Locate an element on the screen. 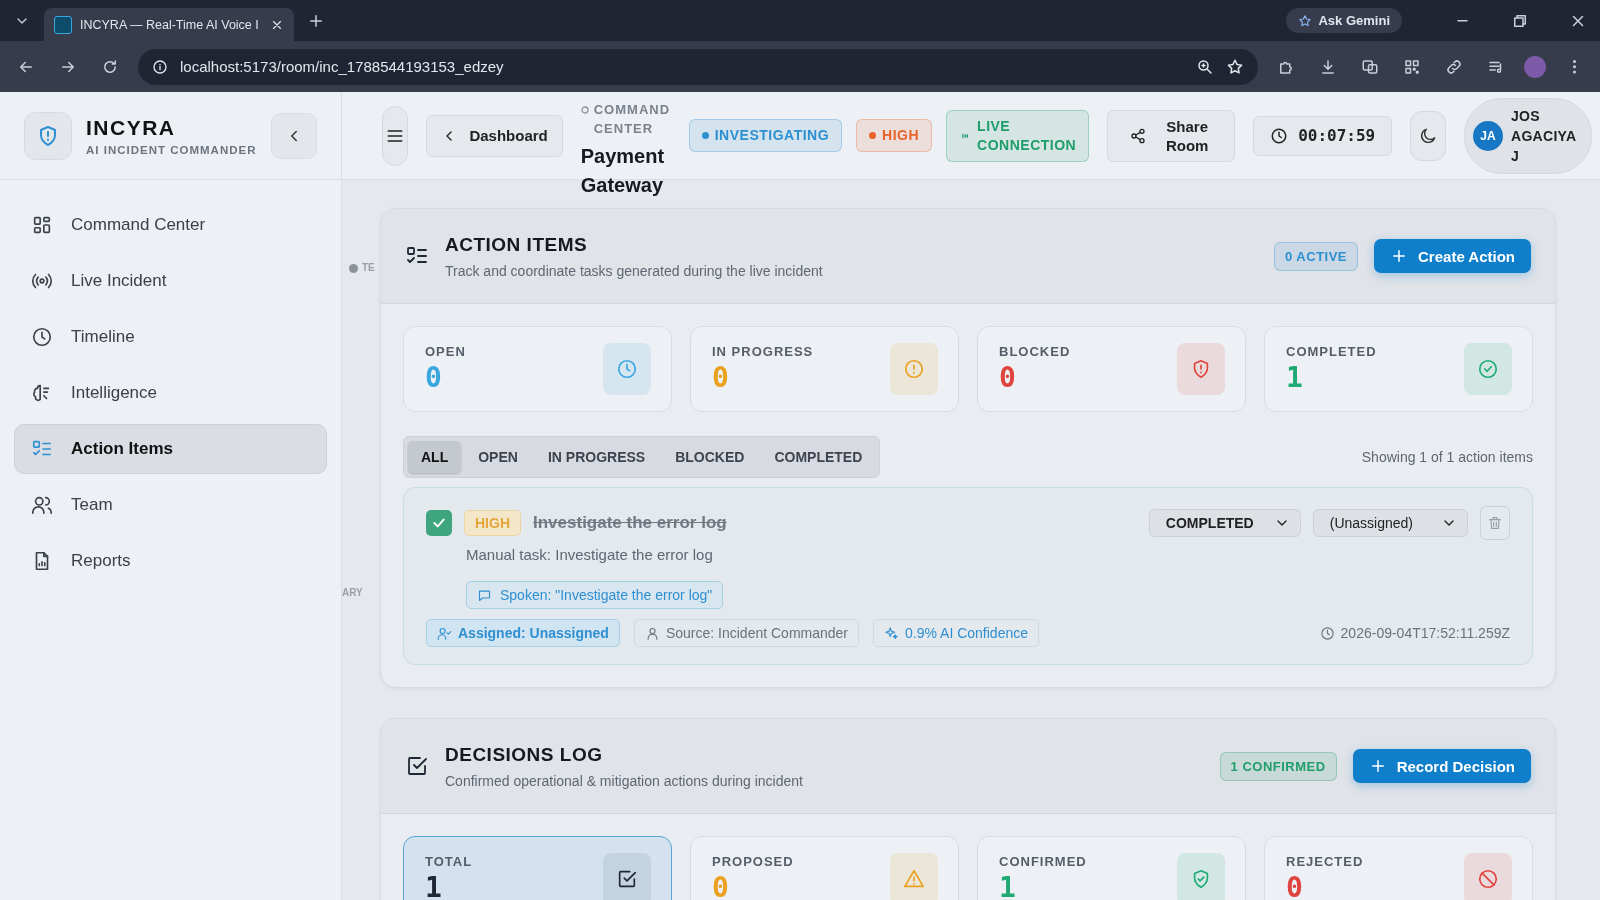 The height and width of the screenshot is (900, 1600). section-subtitle: Confirmed operational & mitigation actions during incident is located at coordinates (624, 780).